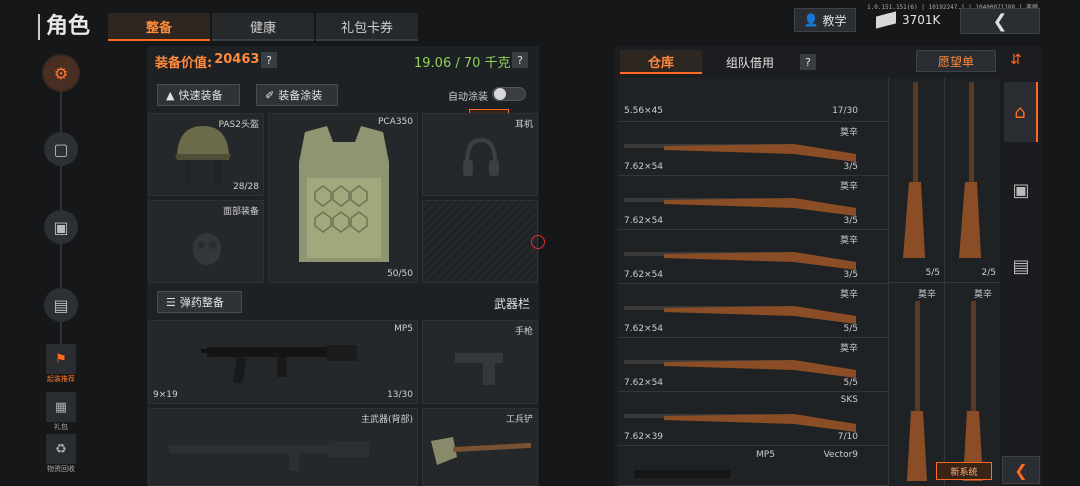 This screenshot has height=486, width=1080. What do you see at coordinates (1021, 190) in the screenshot?
I see `crate-tab-icon: ▣` at bounding box center [1021, 190].